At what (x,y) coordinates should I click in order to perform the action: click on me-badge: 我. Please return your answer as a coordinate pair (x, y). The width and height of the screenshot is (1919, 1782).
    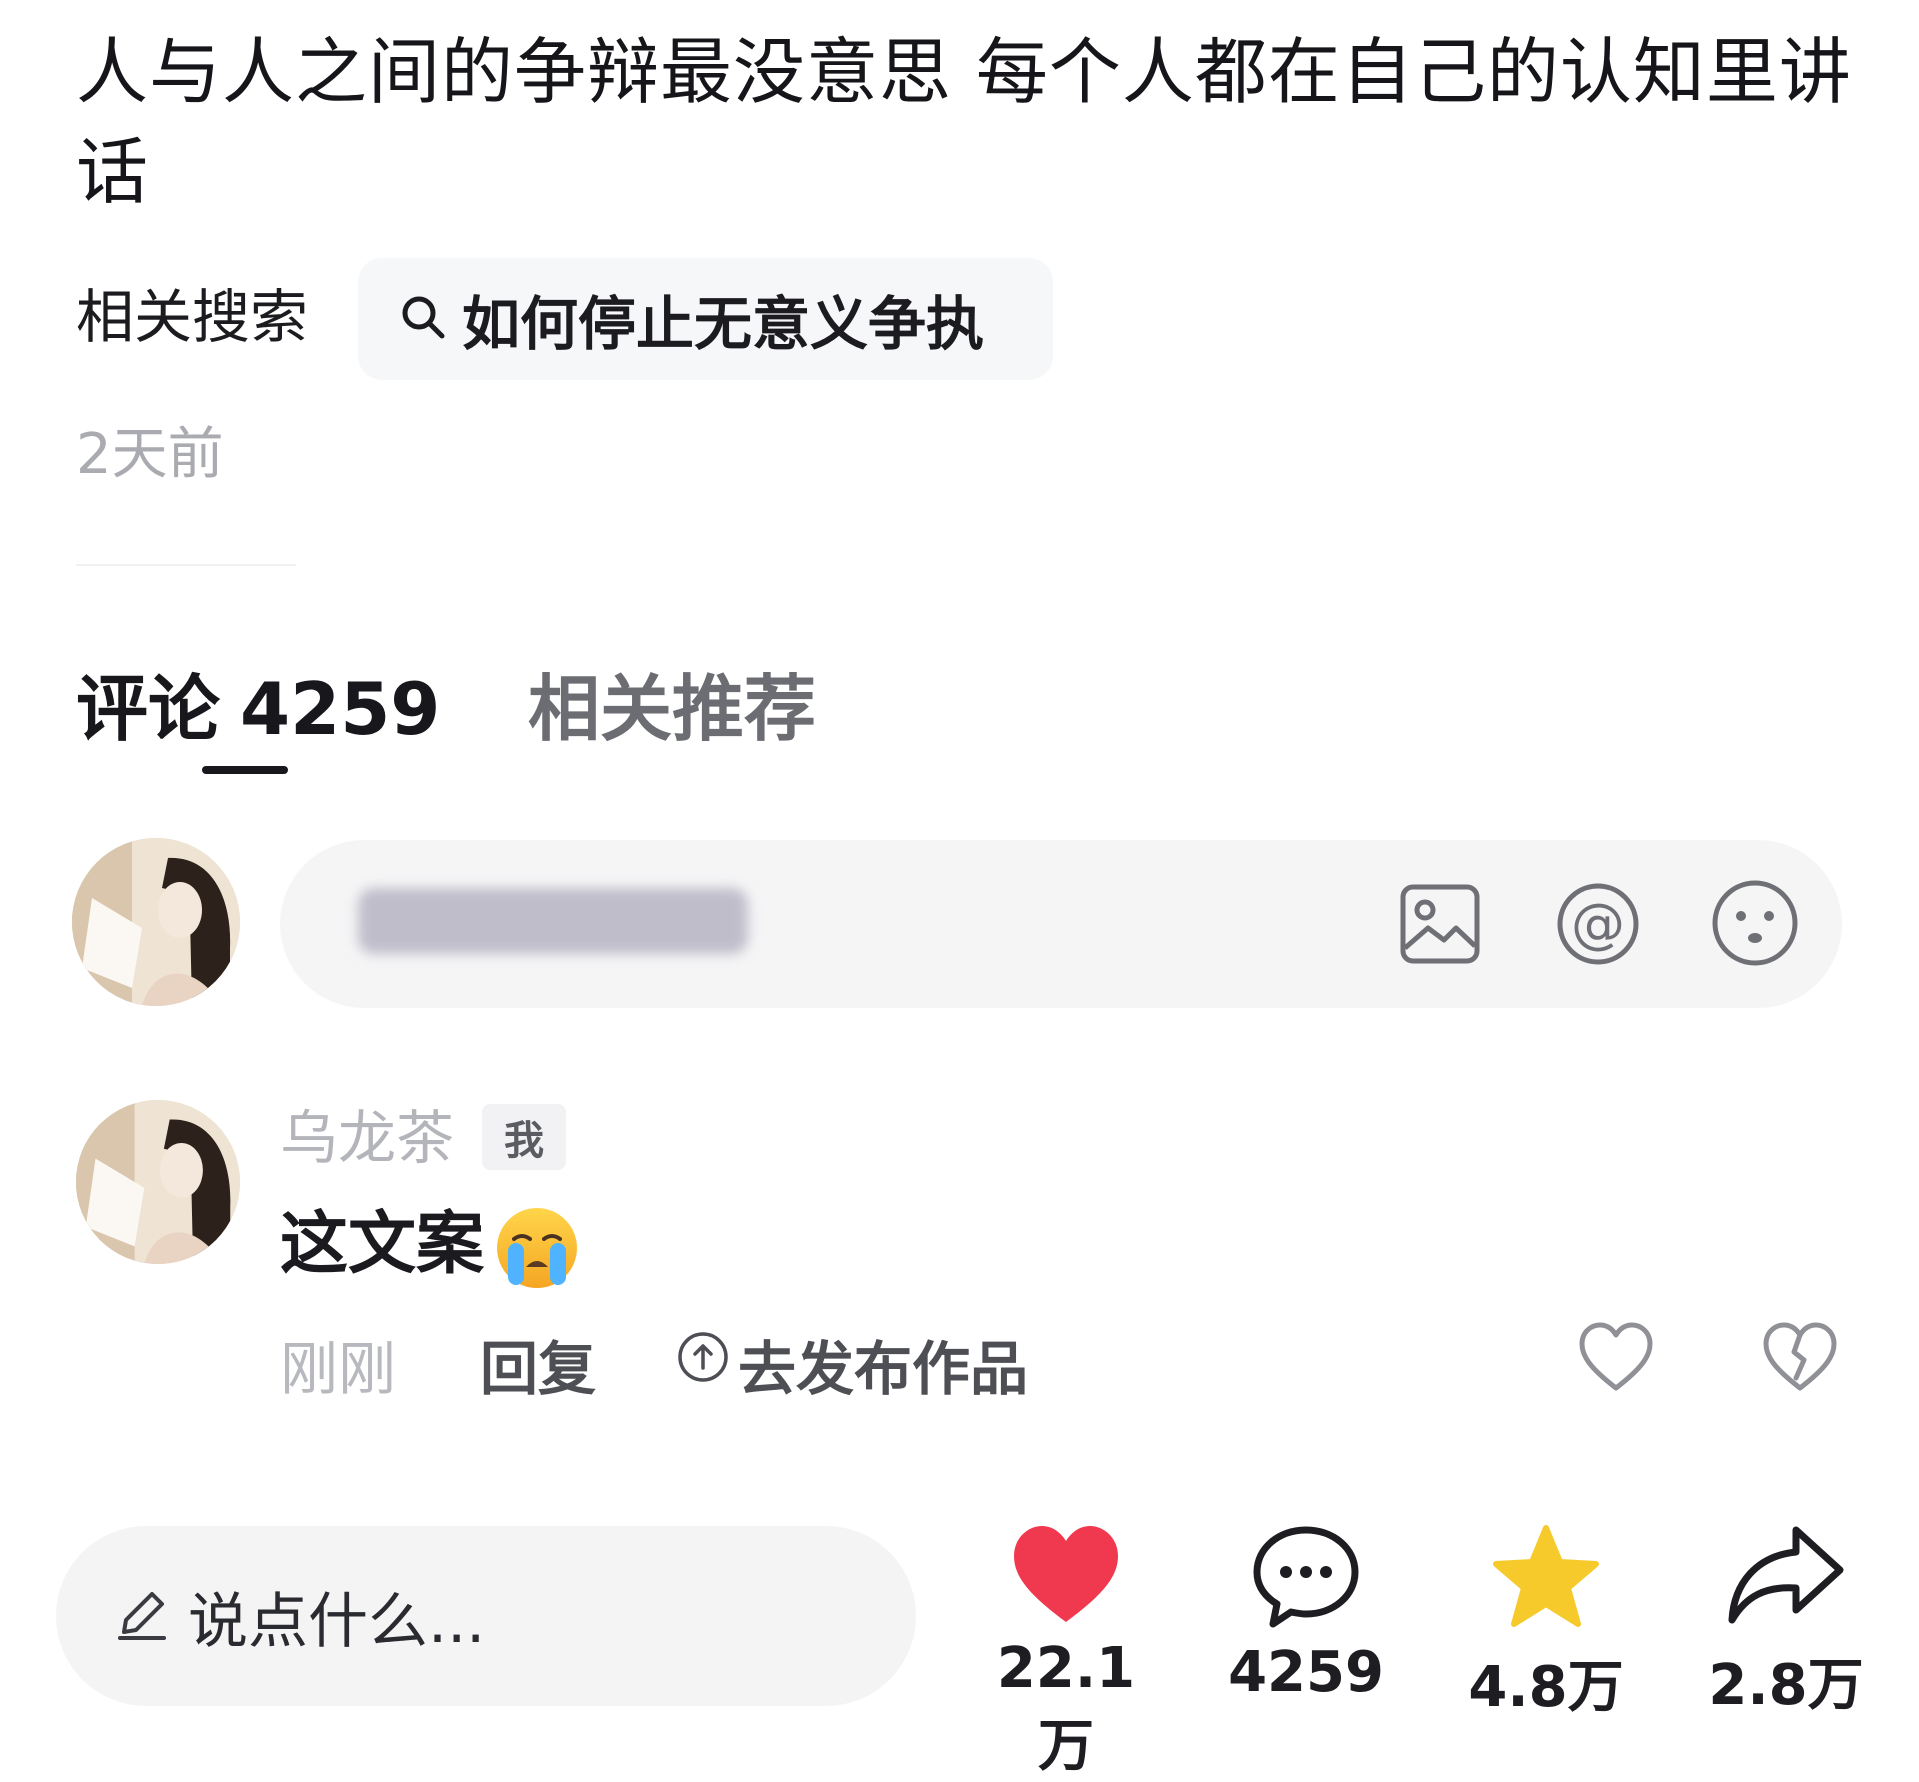
    Looking at the image, I should click on (524, 1137).